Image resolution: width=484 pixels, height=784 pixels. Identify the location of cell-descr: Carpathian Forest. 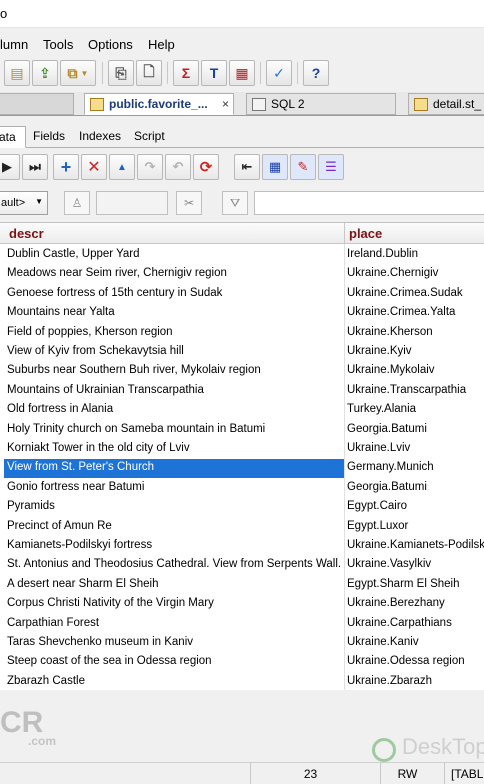
(174, 623).